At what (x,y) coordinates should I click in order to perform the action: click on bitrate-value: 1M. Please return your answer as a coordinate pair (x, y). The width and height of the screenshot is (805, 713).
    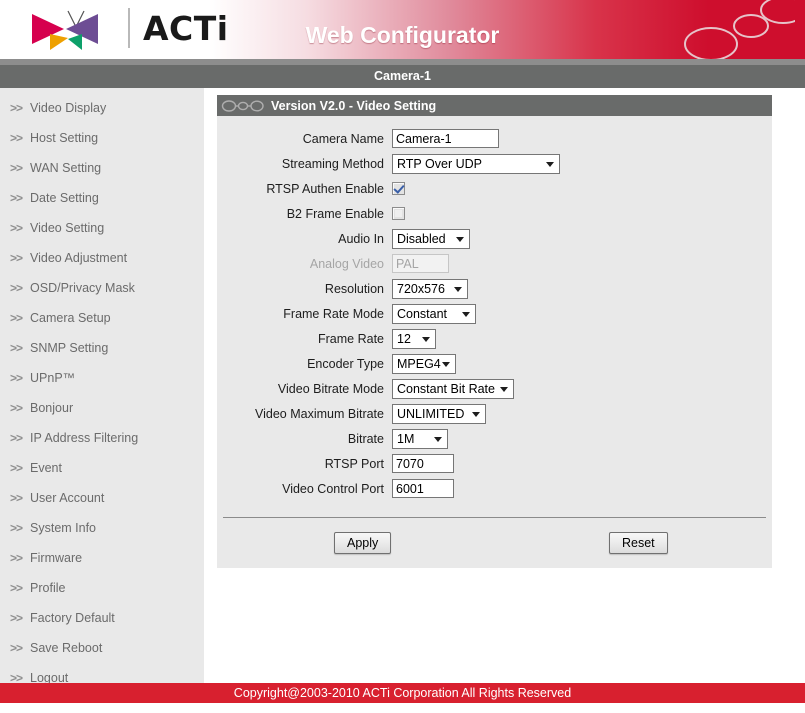
    Looking at the image, I should click on (406, 438).